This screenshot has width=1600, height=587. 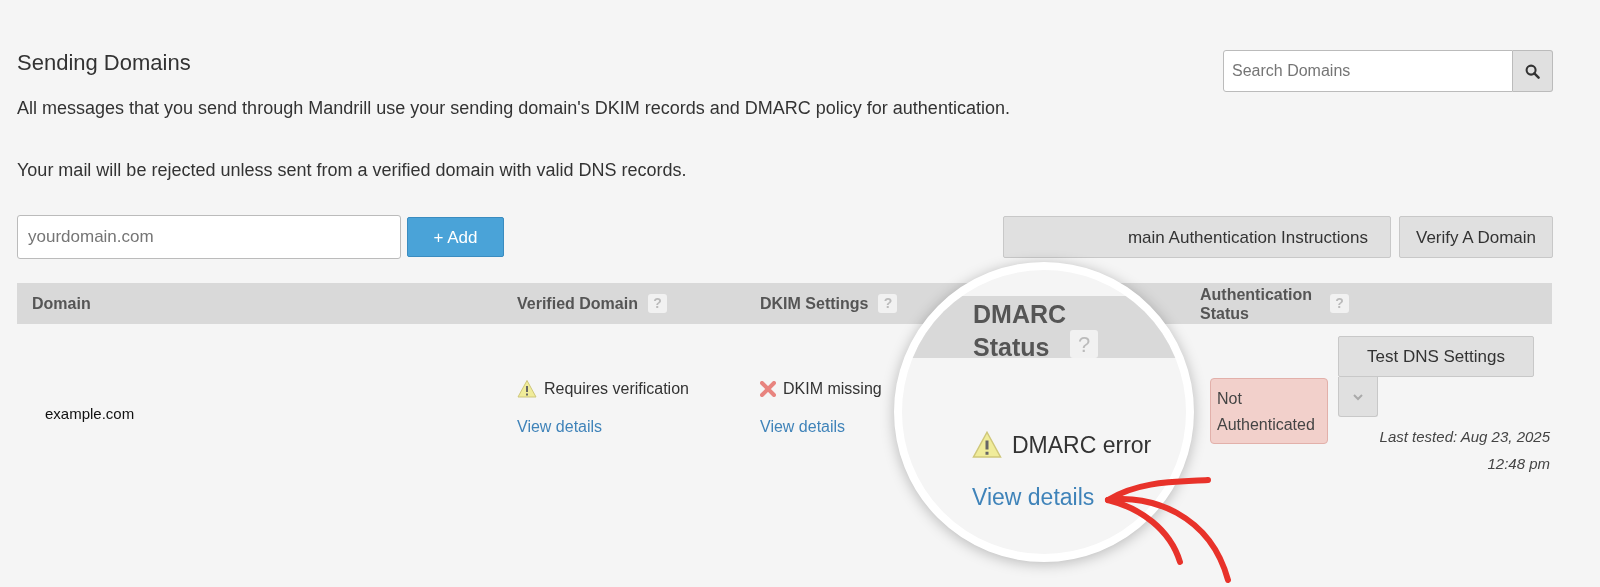 I want to click on search-icon, so click(x=1532, y=71).